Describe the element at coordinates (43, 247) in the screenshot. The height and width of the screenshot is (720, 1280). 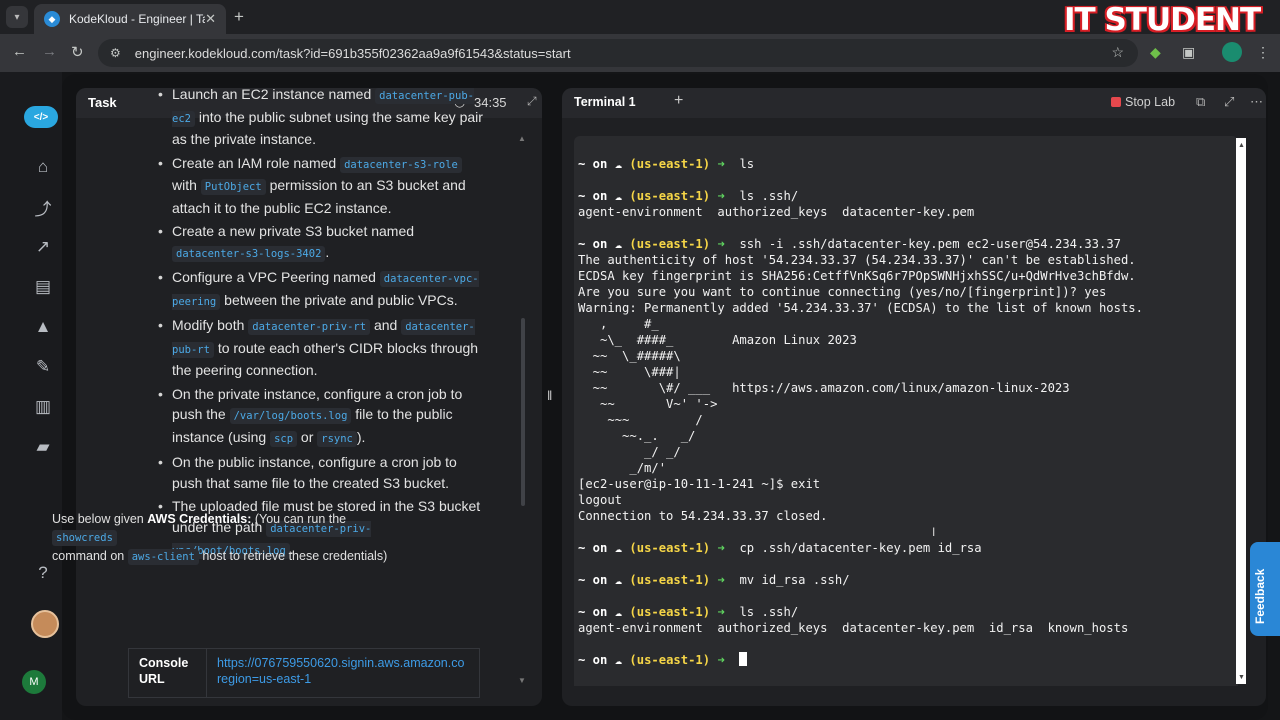
I see `progress-icon: ↗` at that location.